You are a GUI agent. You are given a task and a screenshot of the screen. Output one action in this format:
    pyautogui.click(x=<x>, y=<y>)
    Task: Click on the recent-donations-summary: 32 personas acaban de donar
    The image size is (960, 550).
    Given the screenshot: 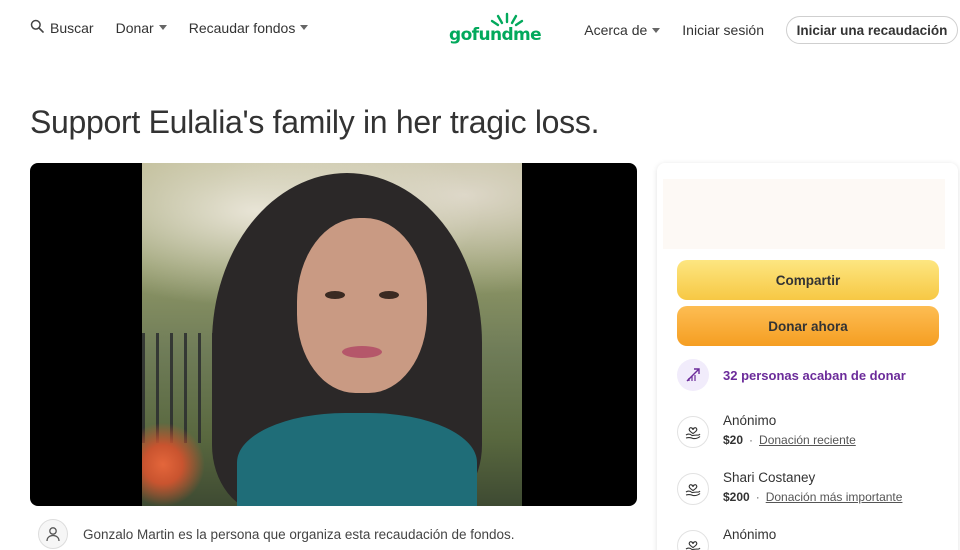 What is the action you would take?
    pyautogui.click(x=791, y=375)
    